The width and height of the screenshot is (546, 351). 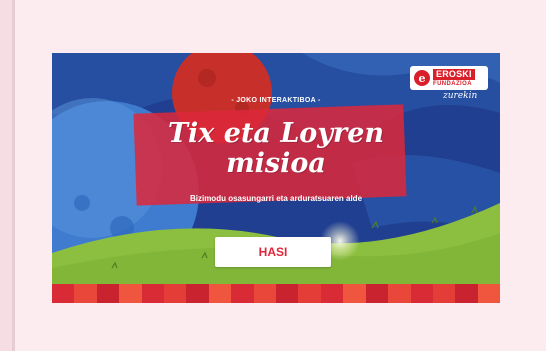 I want to click on brand-sub: FUNDAZIOA, so click(x=452, y=84).